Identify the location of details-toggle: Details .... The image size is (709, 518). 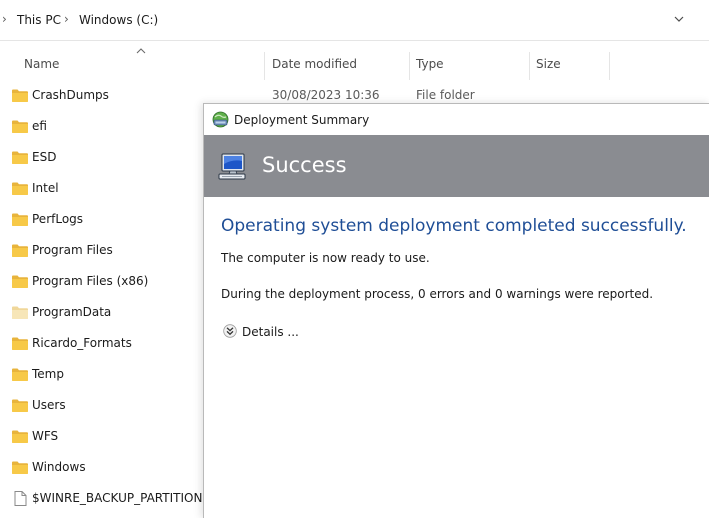
(276, 332).